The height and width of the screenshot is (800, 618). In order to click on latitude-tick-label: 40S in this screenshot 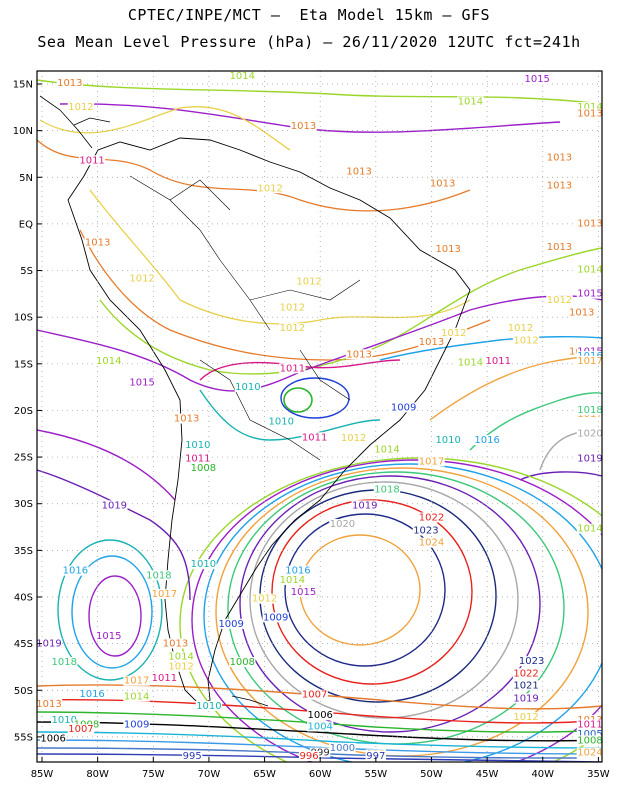, I will do `click(23, 597)`.